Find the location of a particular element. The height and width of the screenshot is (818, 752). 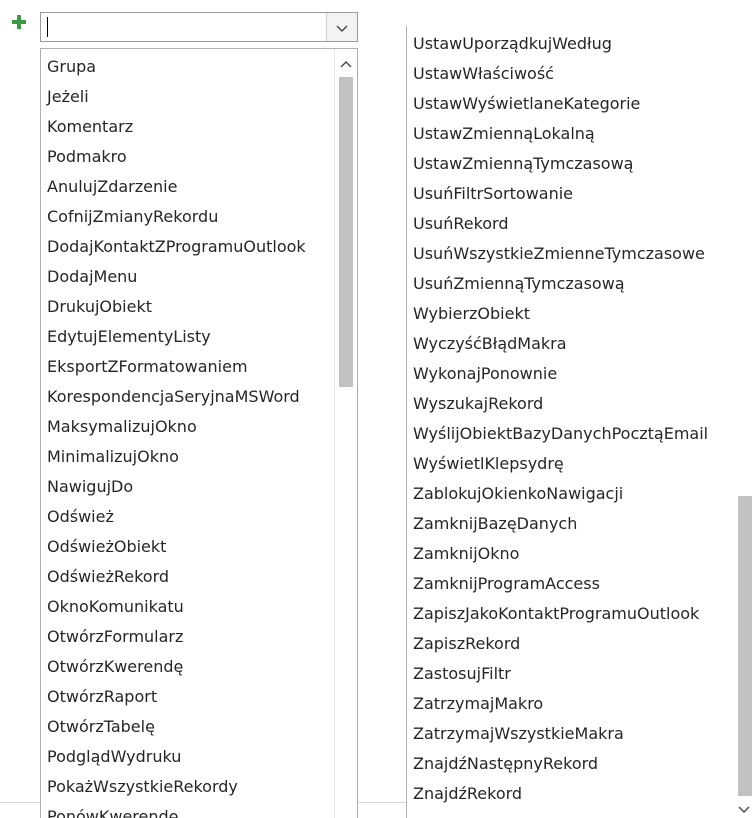

list-item: ZapiszRekord is located at coordinates (571, 644).